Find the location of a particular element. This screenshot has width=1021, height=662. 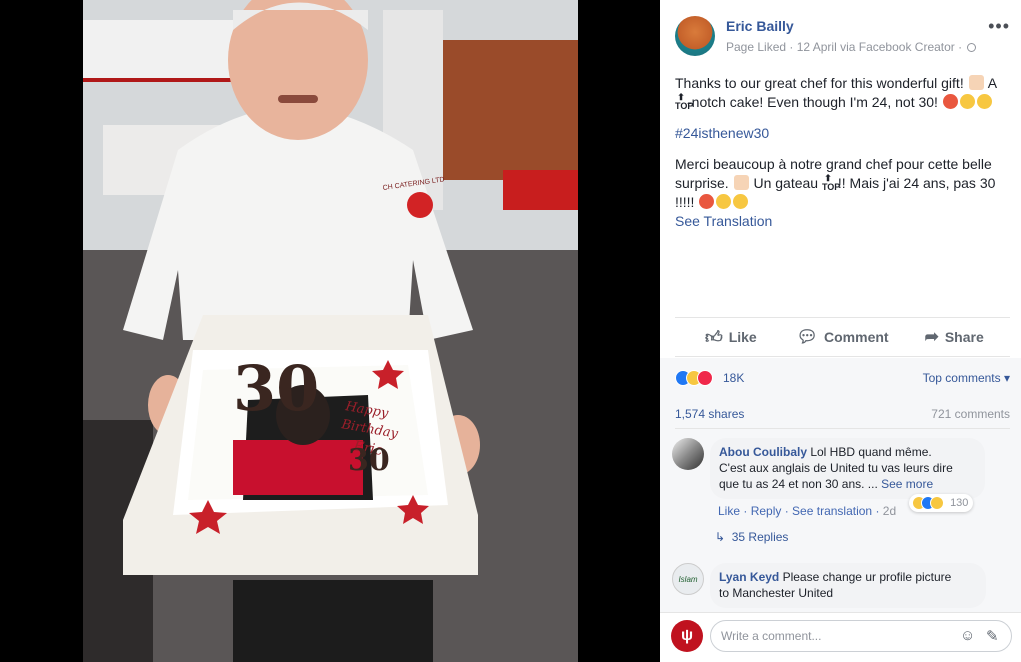

commenter-avatar: Islam is located at coordinates (688, 579).